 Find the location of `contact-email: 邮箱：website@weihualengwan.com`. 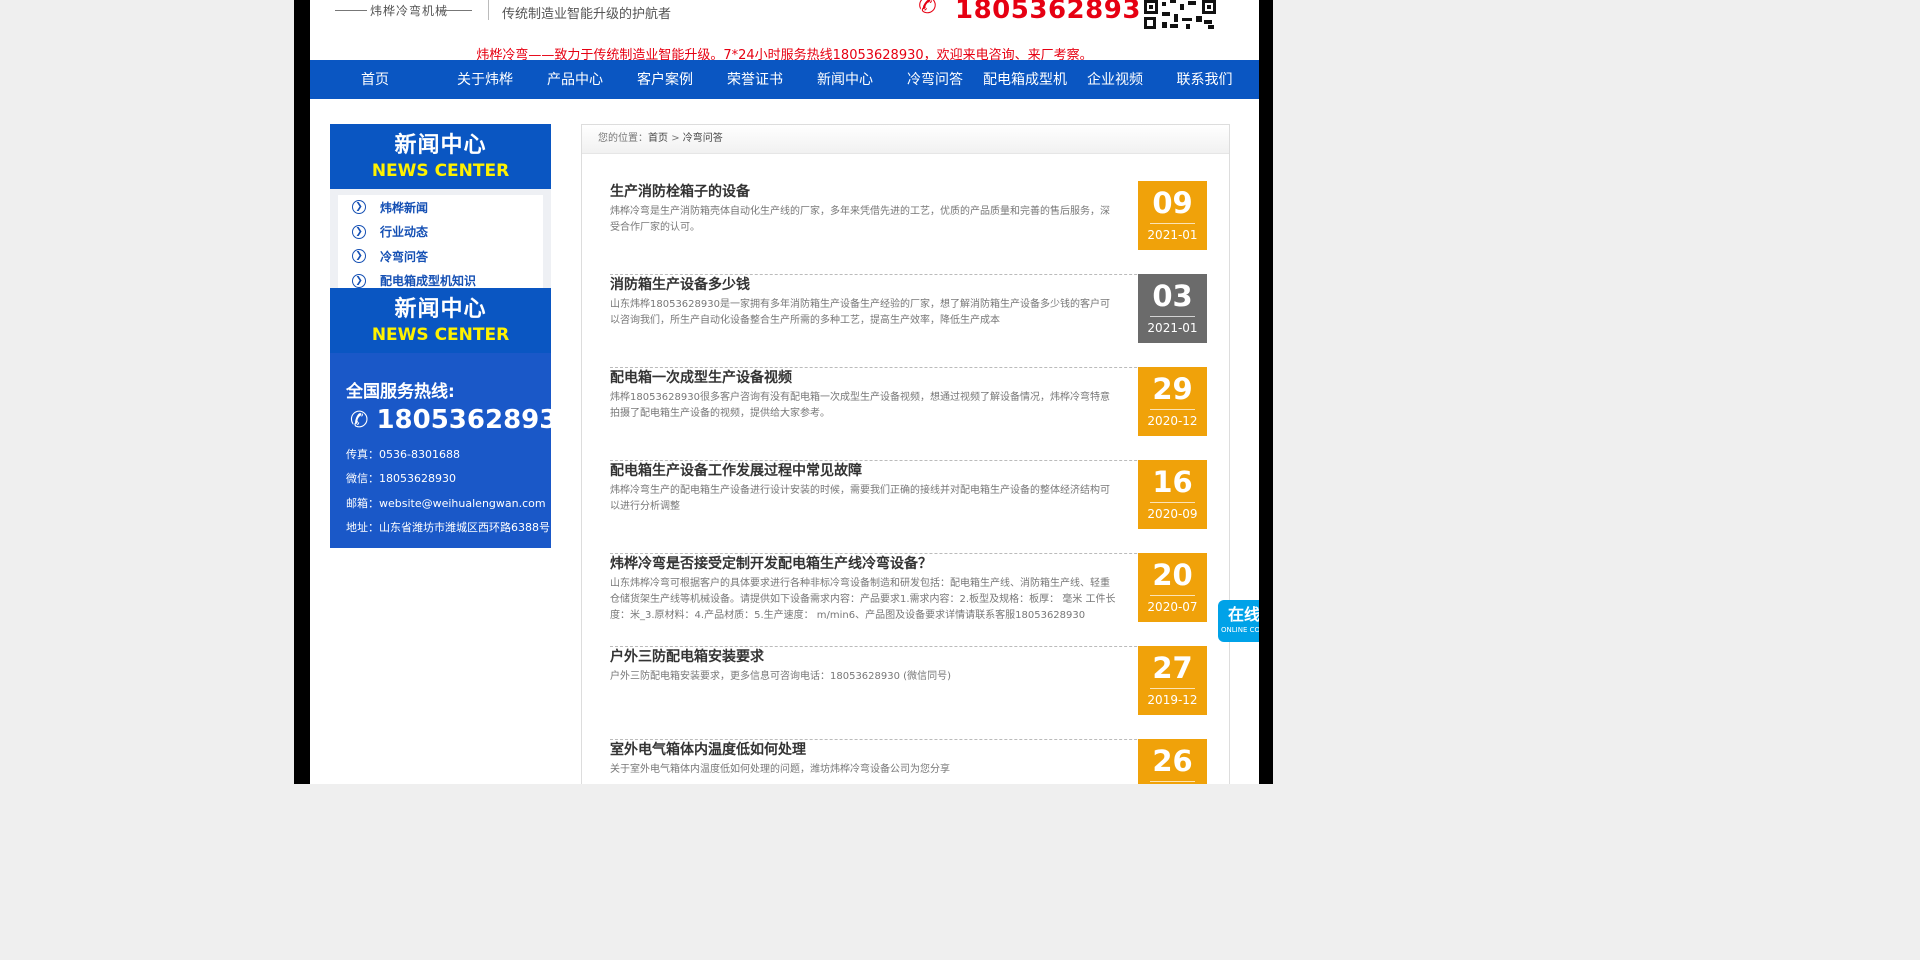

contact-email: 邮箱：website@weihualengwan.com is located at coordinates (446, 503).